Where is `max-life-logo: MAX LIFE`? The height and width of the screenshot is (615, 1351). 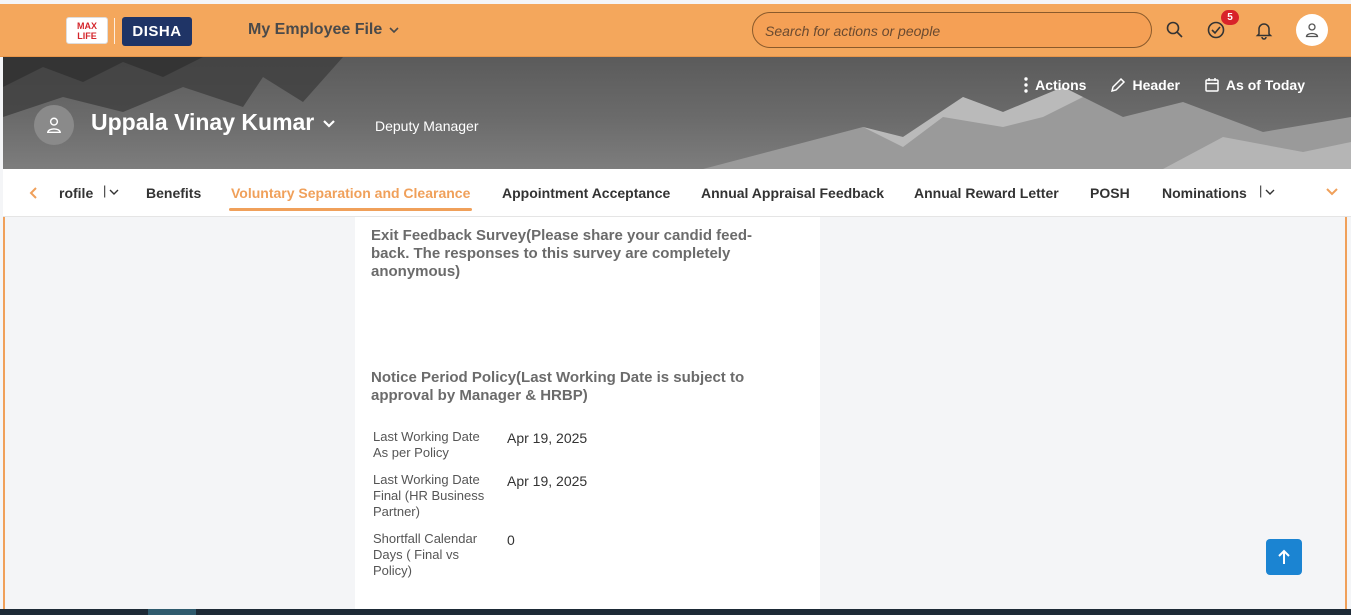 max-life-logo: MAX LIFE is located at coordinates (87, 30).